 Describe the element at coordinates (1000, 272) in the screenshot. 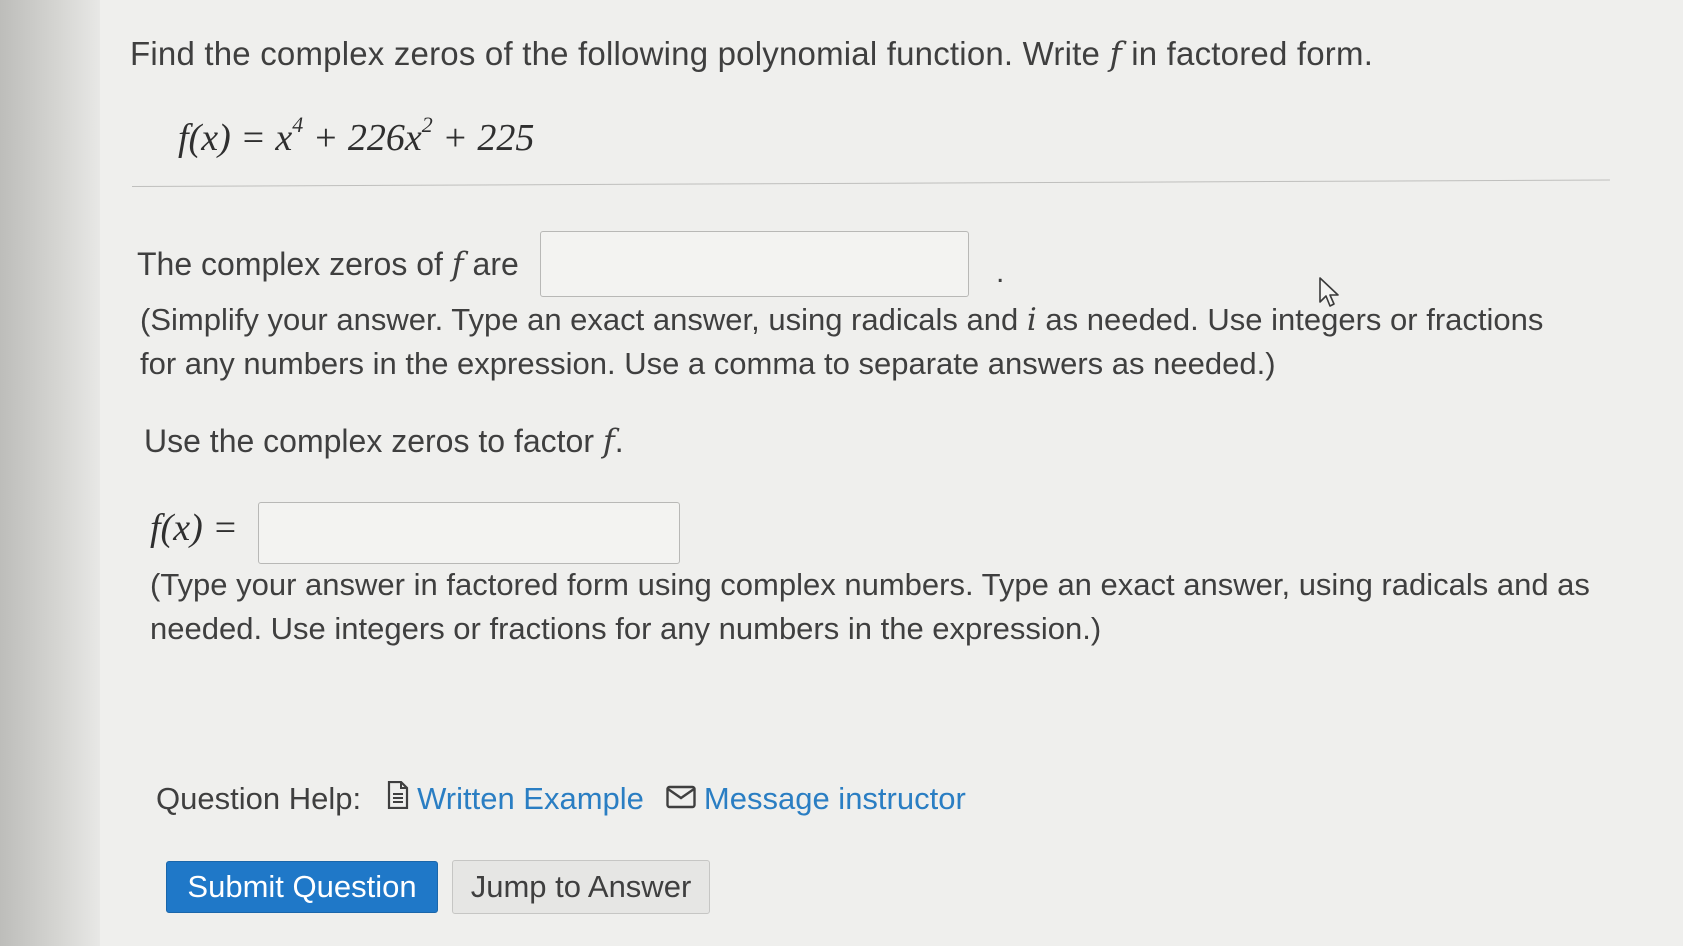

I see `zeros-period: .` at that location.